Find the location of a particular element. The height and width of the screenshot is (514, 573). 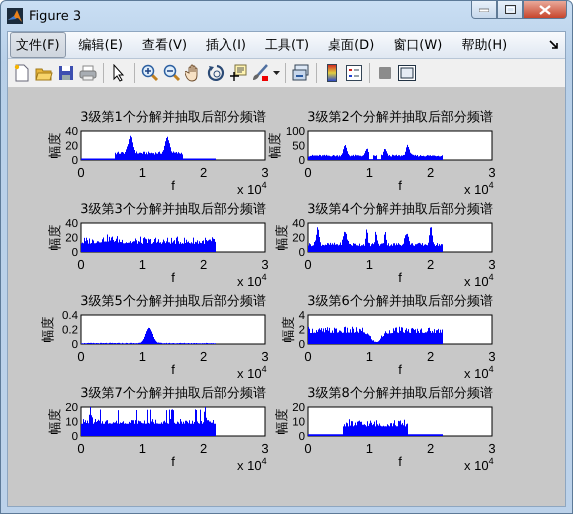

close-icon is located at coordinates (545, 9).